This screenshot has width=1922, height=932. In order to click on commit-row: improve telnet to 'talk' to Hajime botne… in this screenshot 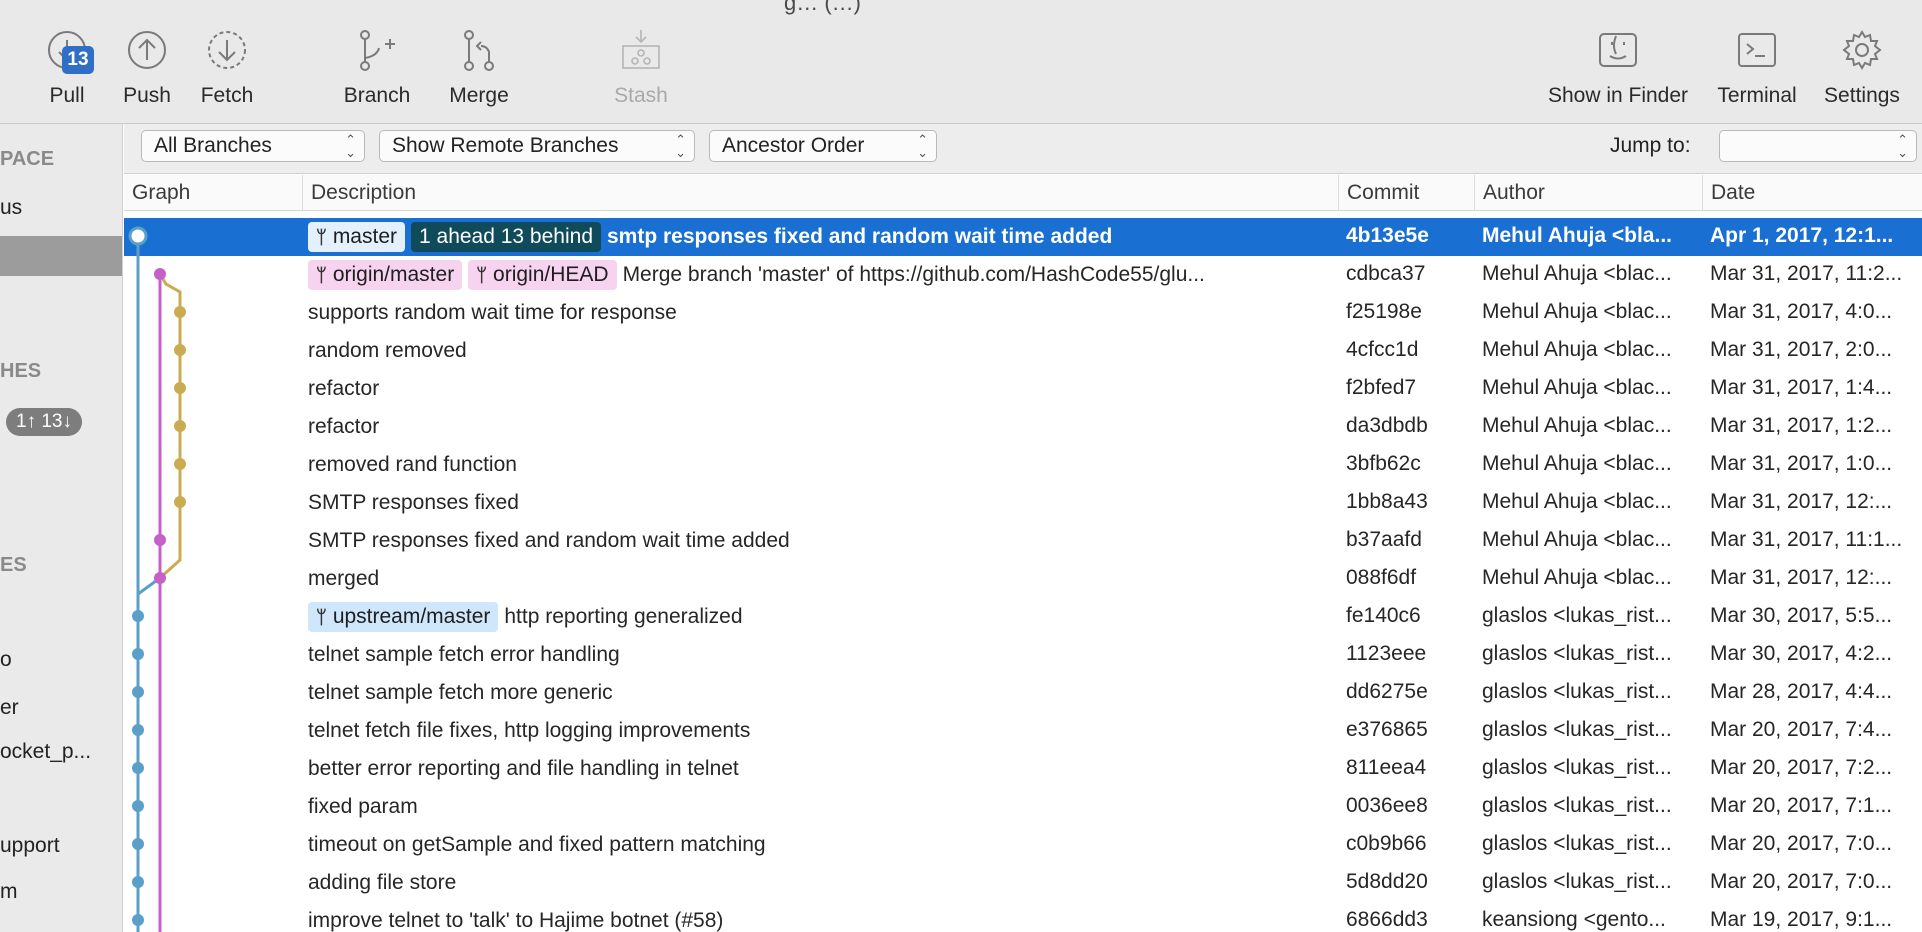, I will do `click(1023, 917)`.